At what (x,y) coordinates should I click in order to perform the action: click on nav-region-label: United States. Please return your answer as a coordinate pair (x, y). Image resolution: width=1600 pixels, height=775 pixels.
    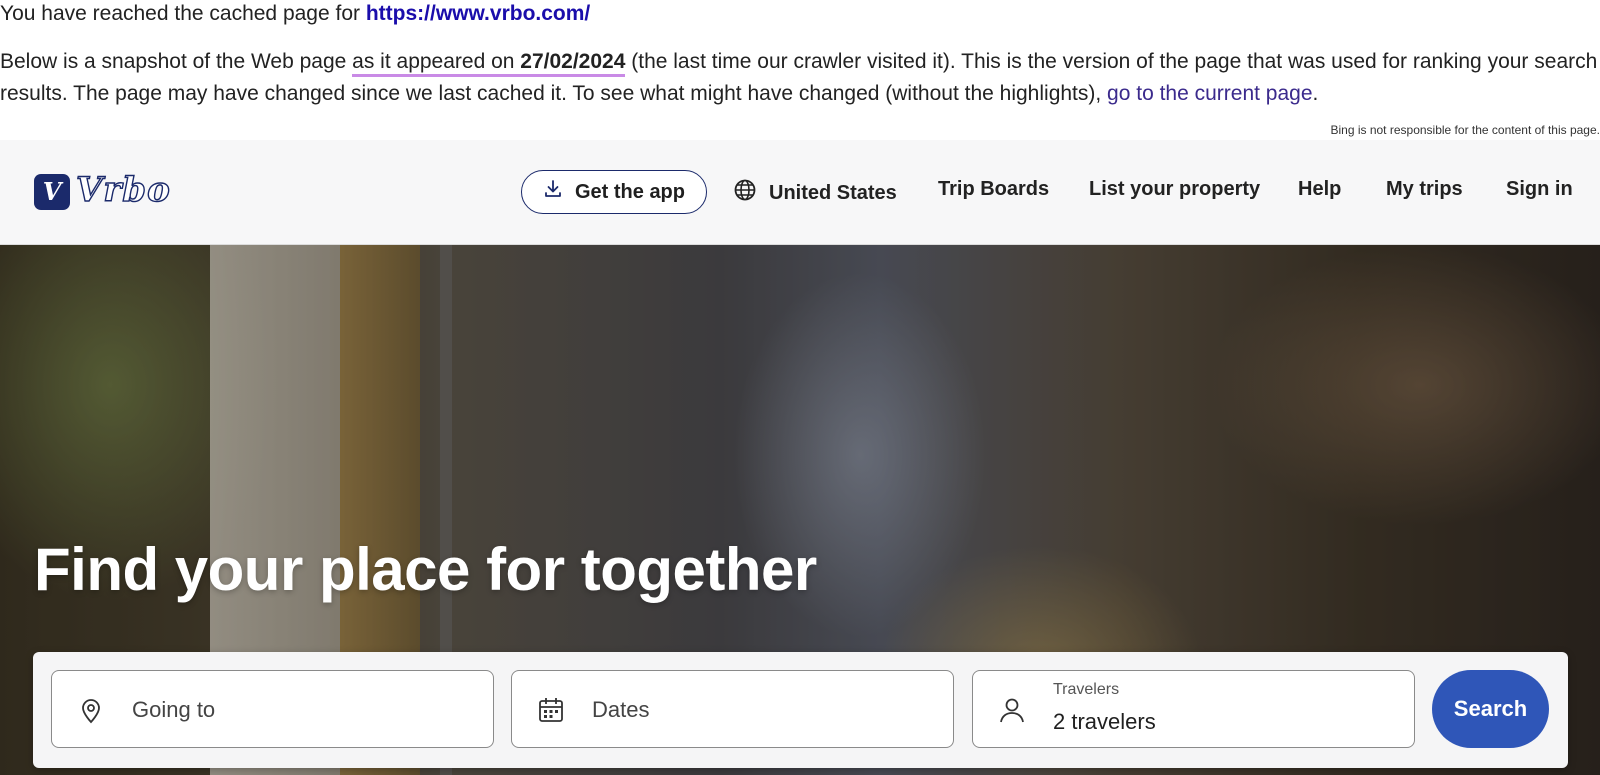
    Looking at the image, I should click on (833, 192).